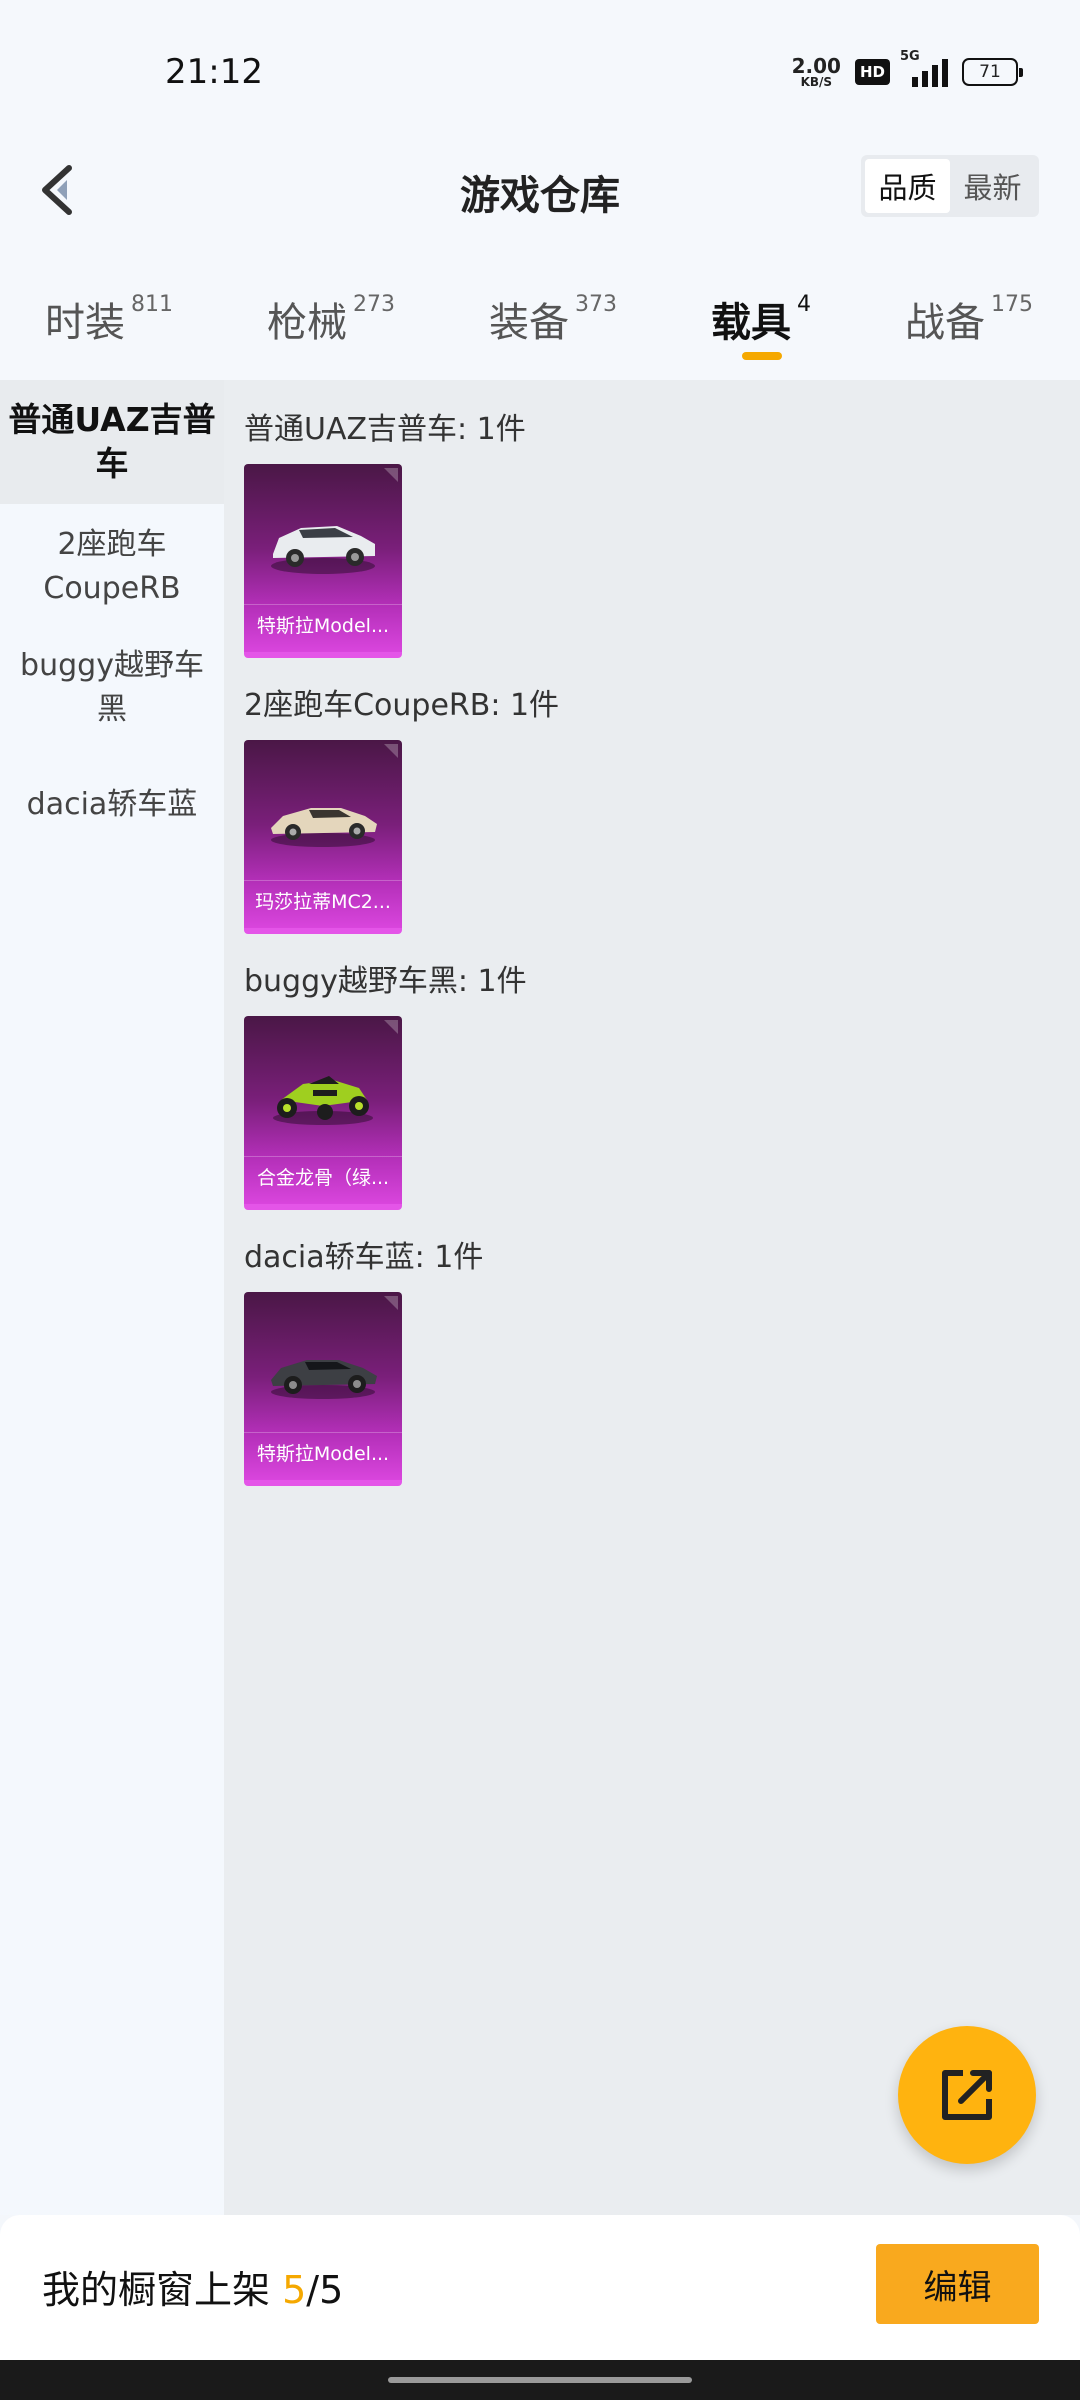 The width and height of the screenshot is (1080, 2400). What do you see at coordinates (751, 323) in the screenshot?
I see `tab-label: 载具` at bounding box center [751, 323].